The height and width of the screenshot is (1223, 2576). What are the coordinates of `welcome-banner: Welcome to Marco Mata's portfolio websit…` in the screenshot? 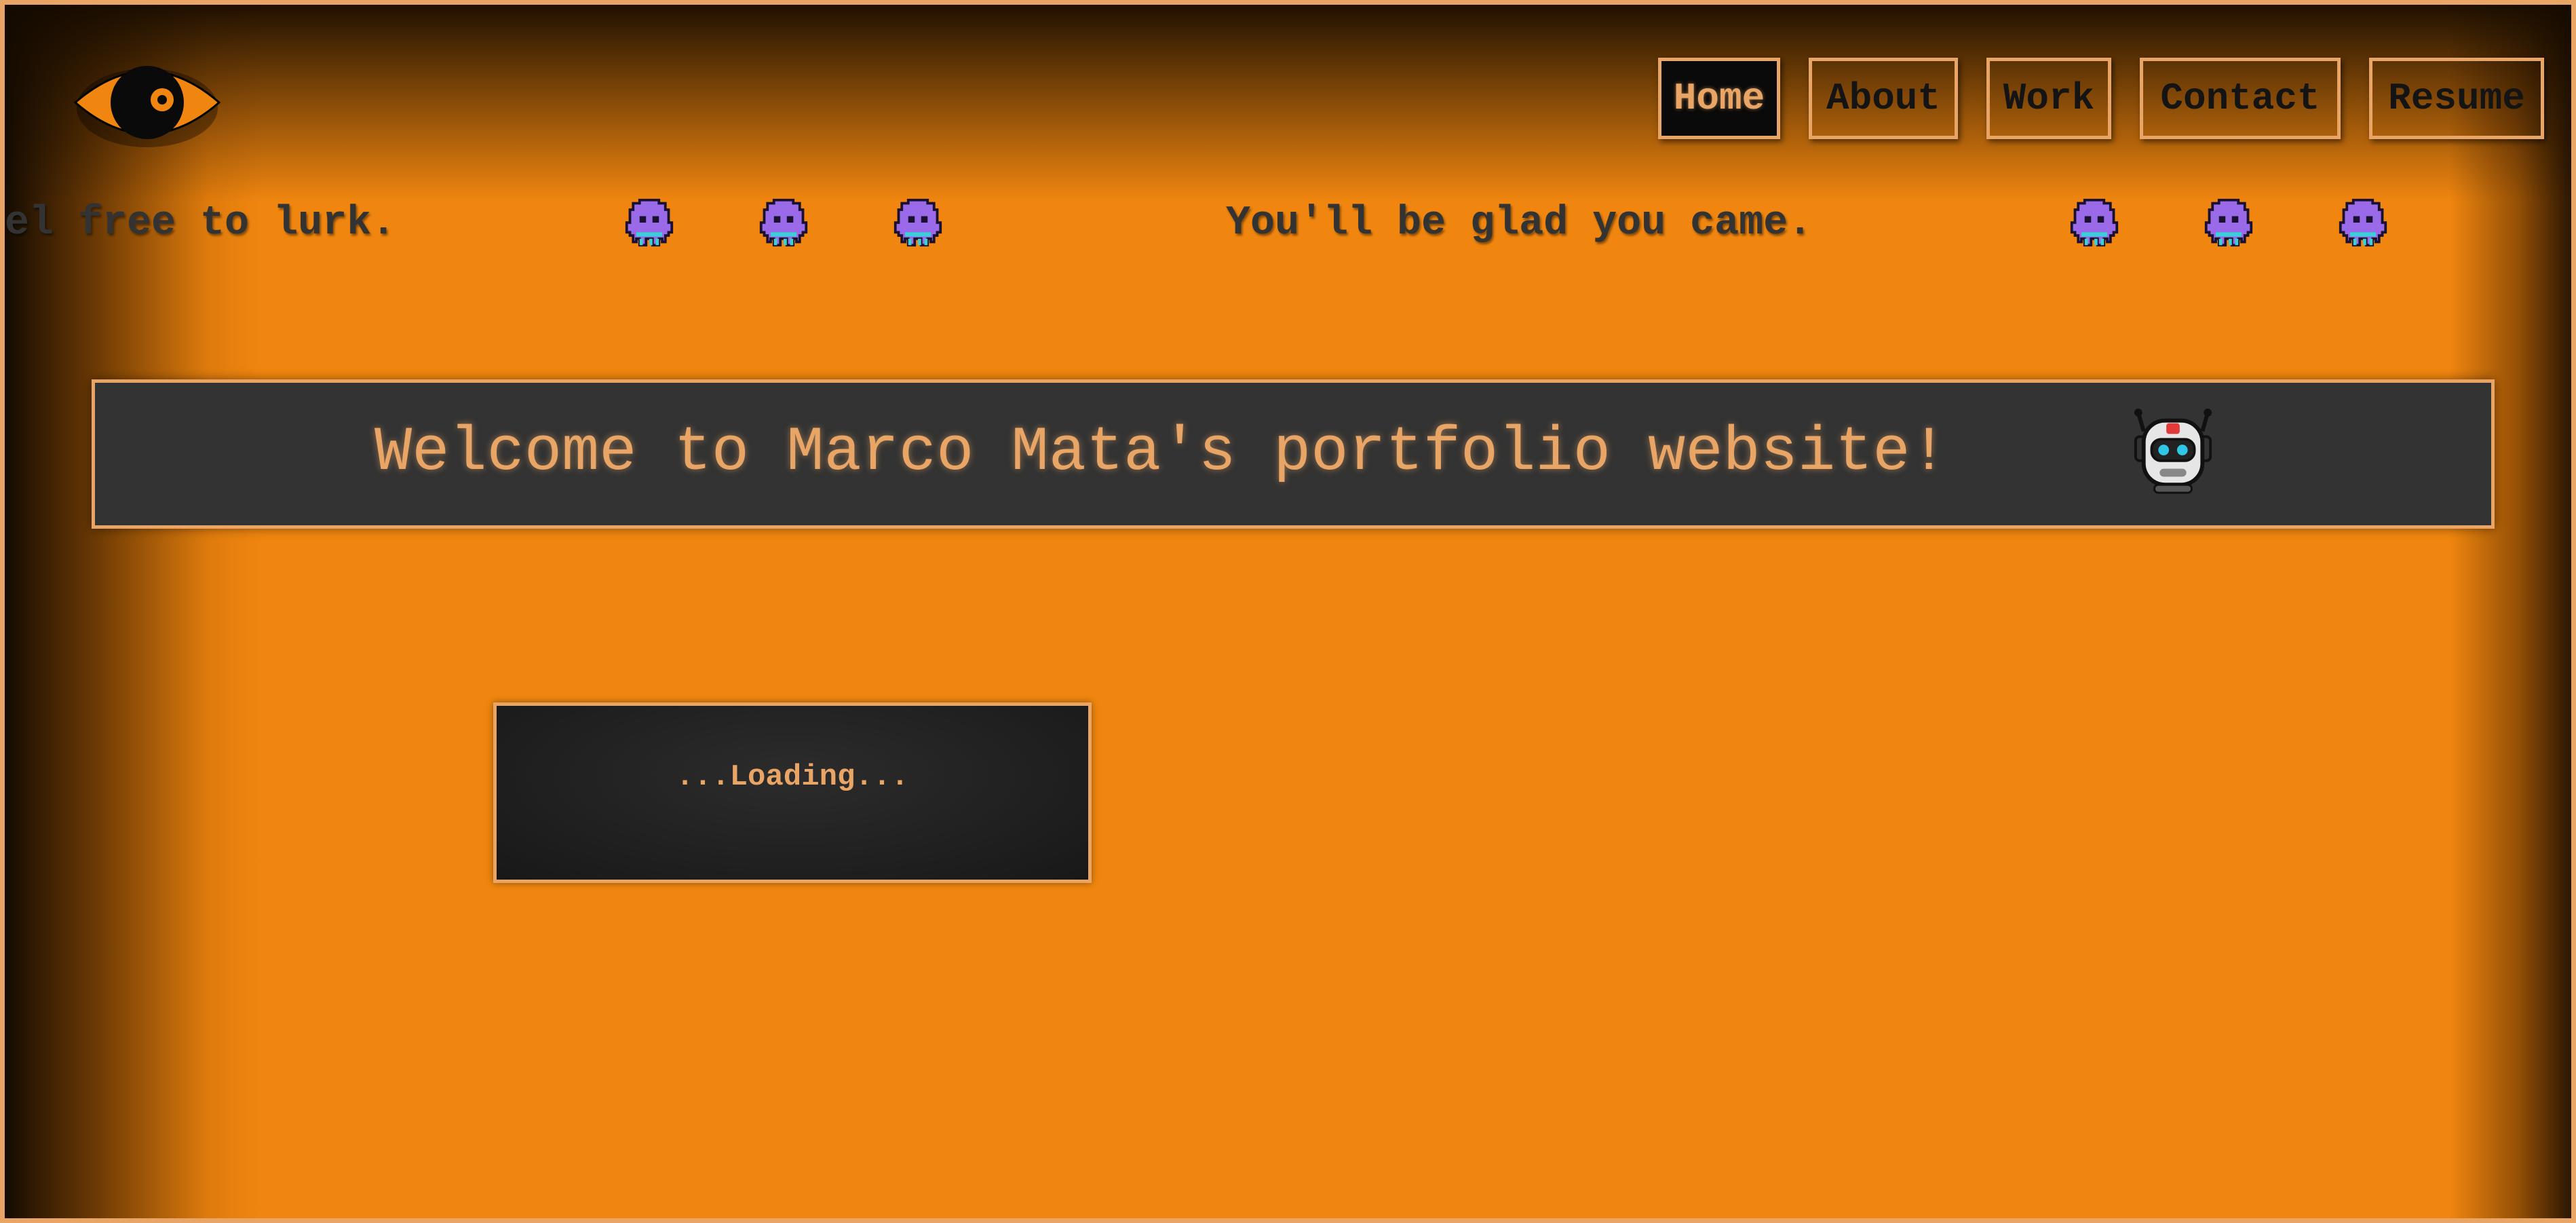 It's located at (1293, 454).